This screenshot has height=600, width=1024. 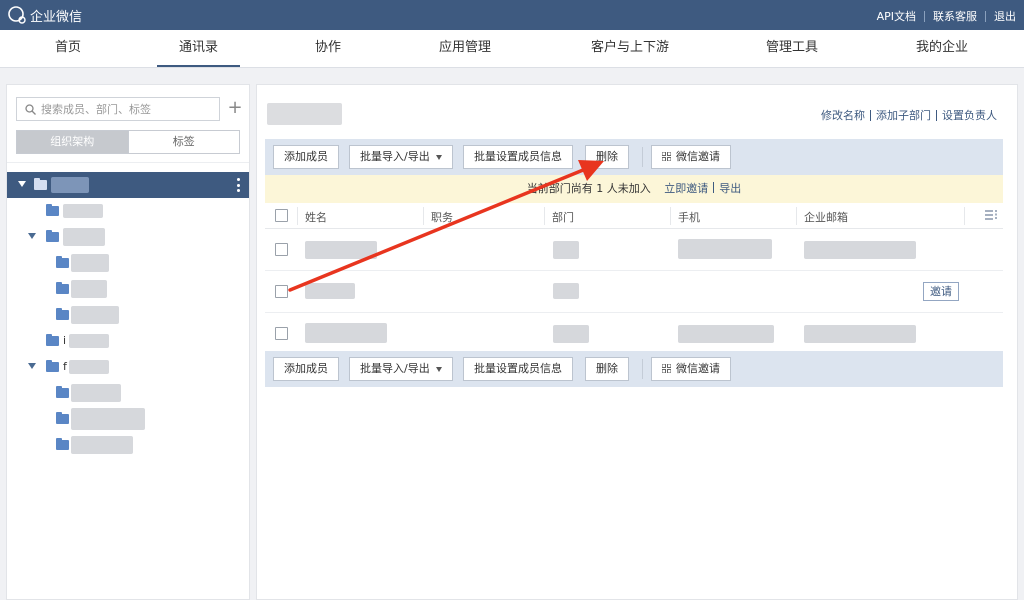 I want to click on search-input, so click(x=129, y=109).